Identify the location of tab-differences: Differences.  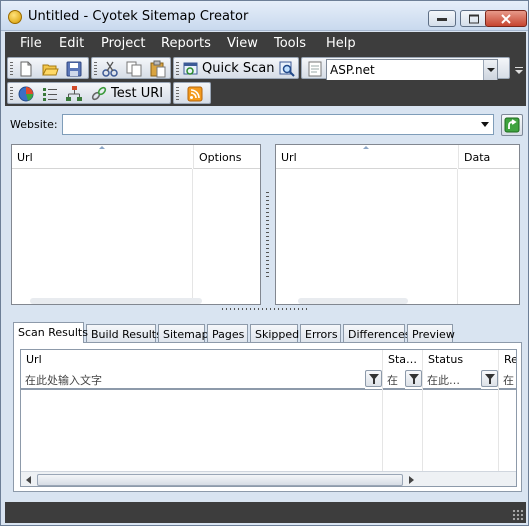
(376, 333).